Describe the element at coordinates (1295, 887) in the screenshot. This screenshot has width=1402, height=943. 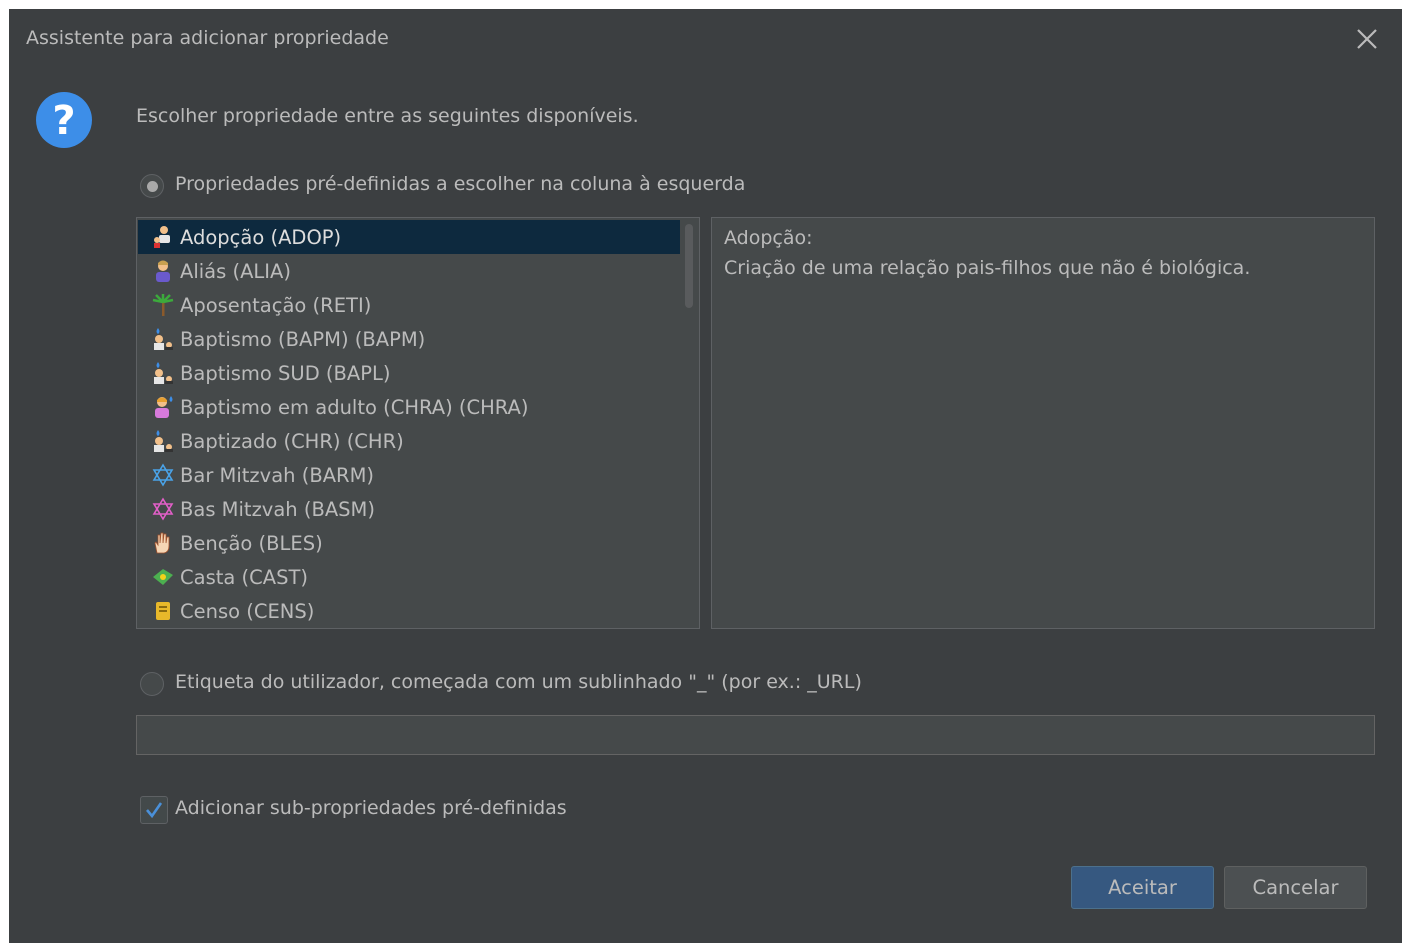
I see `cancel-button: Cancelar` at that location.